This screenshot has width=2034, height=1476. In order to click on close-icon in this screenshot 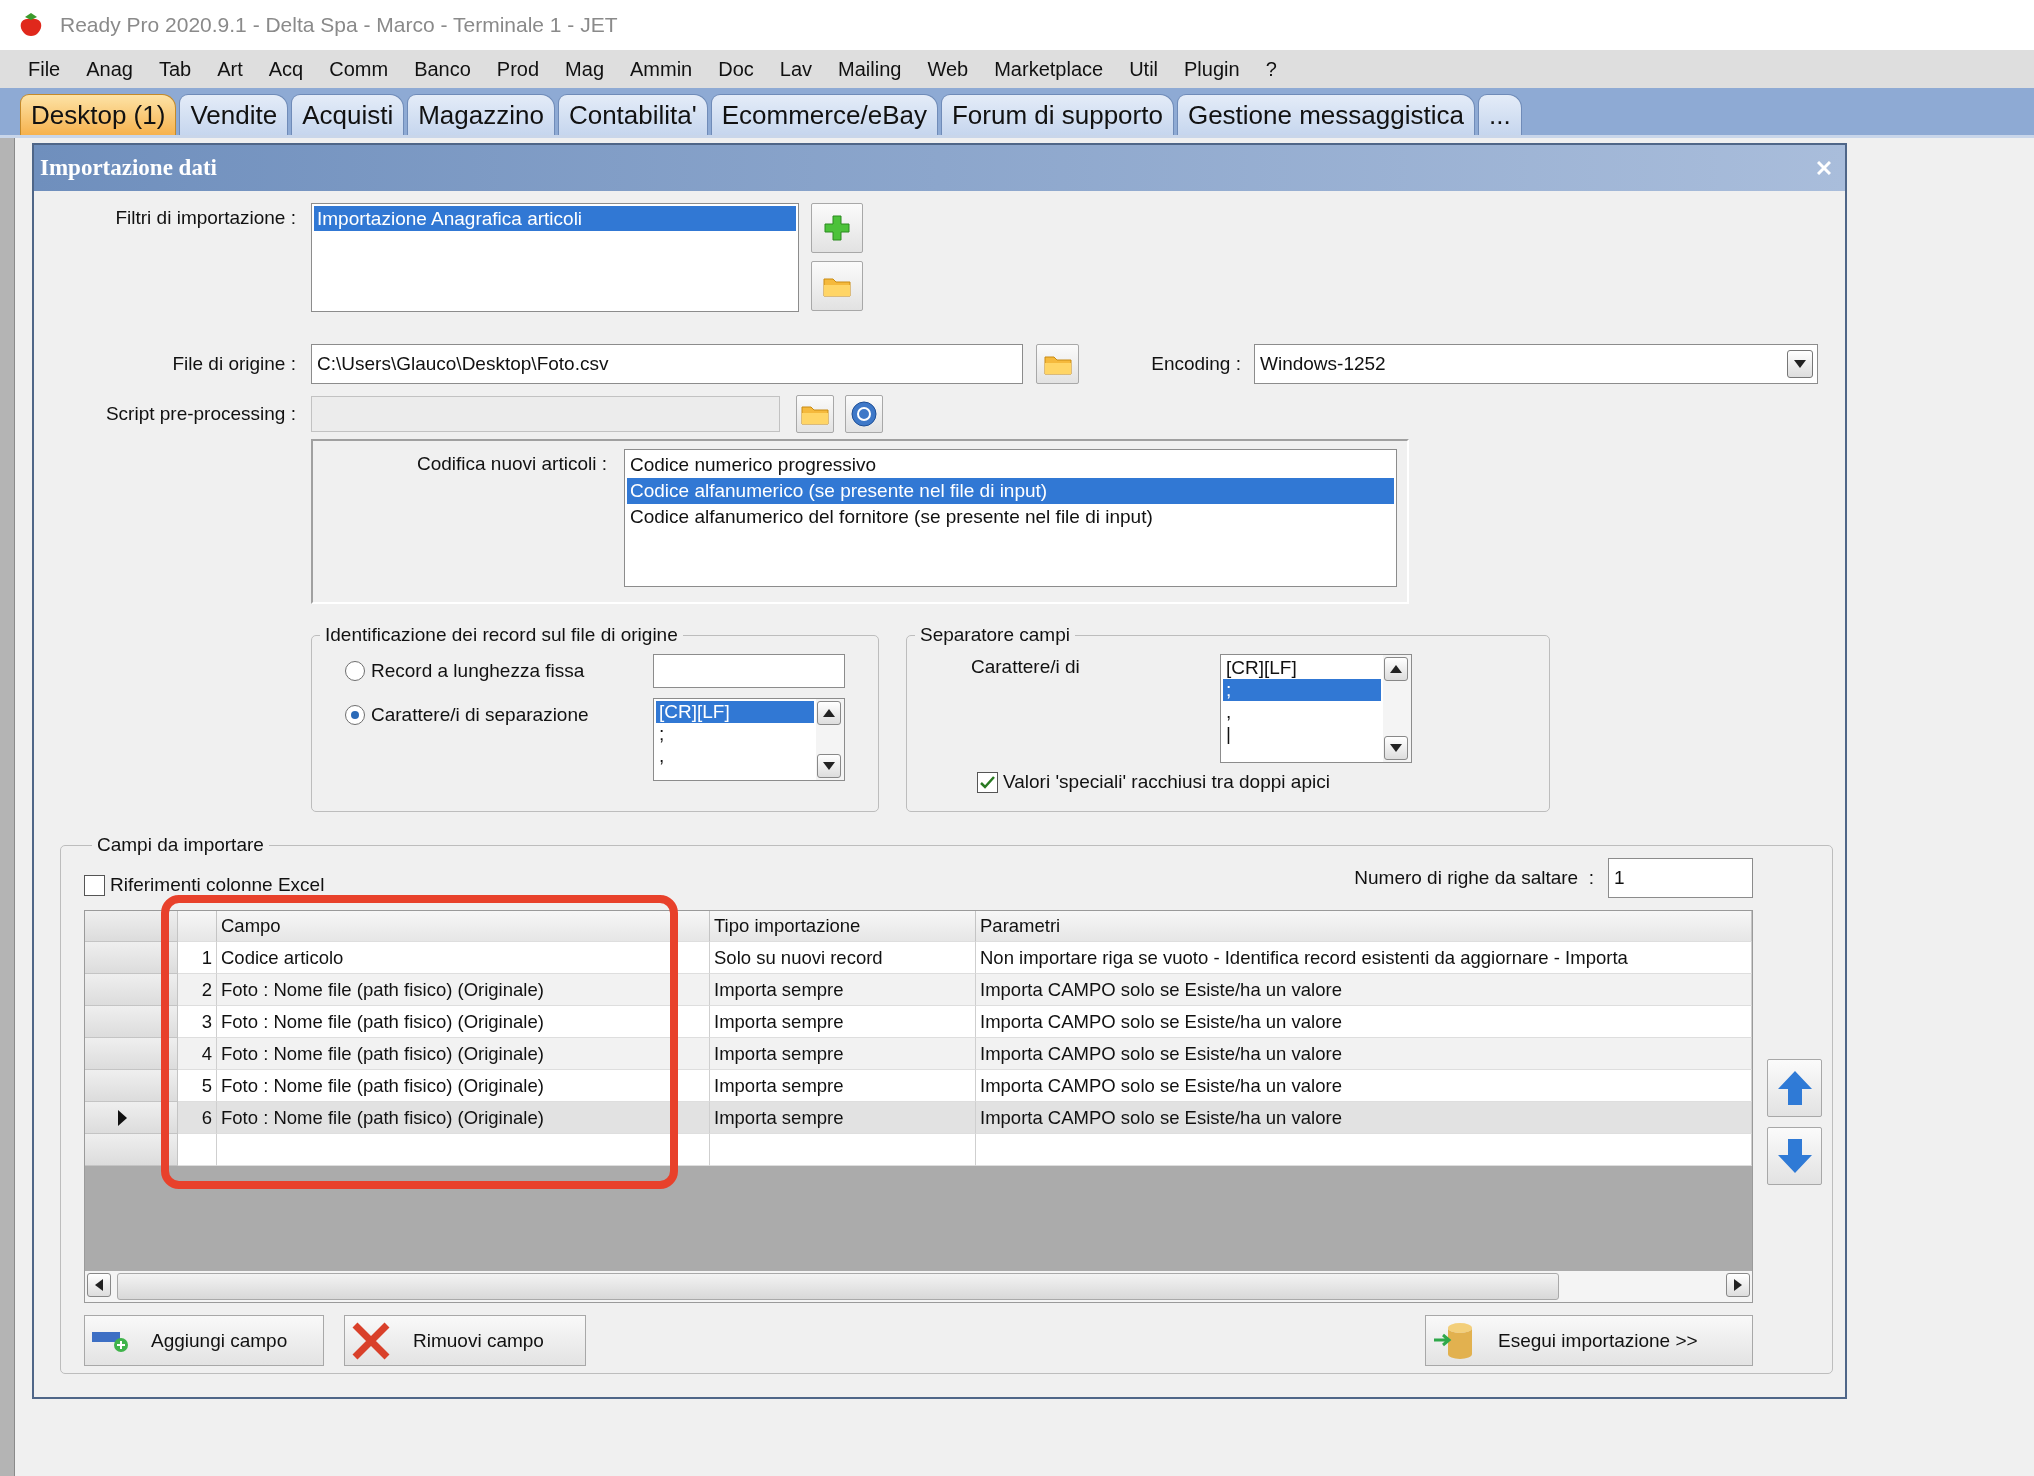, I will do `click(1824, 168)`.